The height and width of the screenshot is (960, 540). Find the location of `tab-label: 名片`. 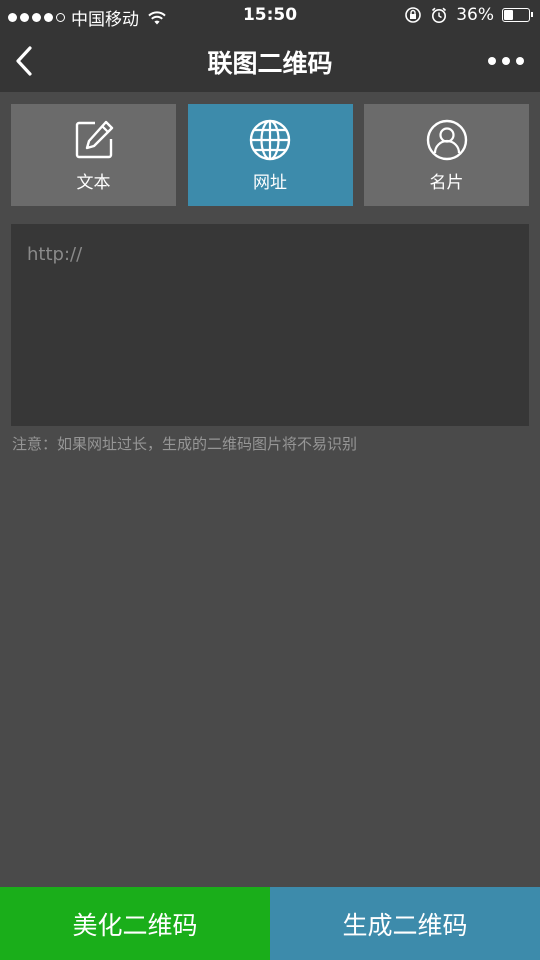

tab-label: 名片 is located at coordinates (446, 182).